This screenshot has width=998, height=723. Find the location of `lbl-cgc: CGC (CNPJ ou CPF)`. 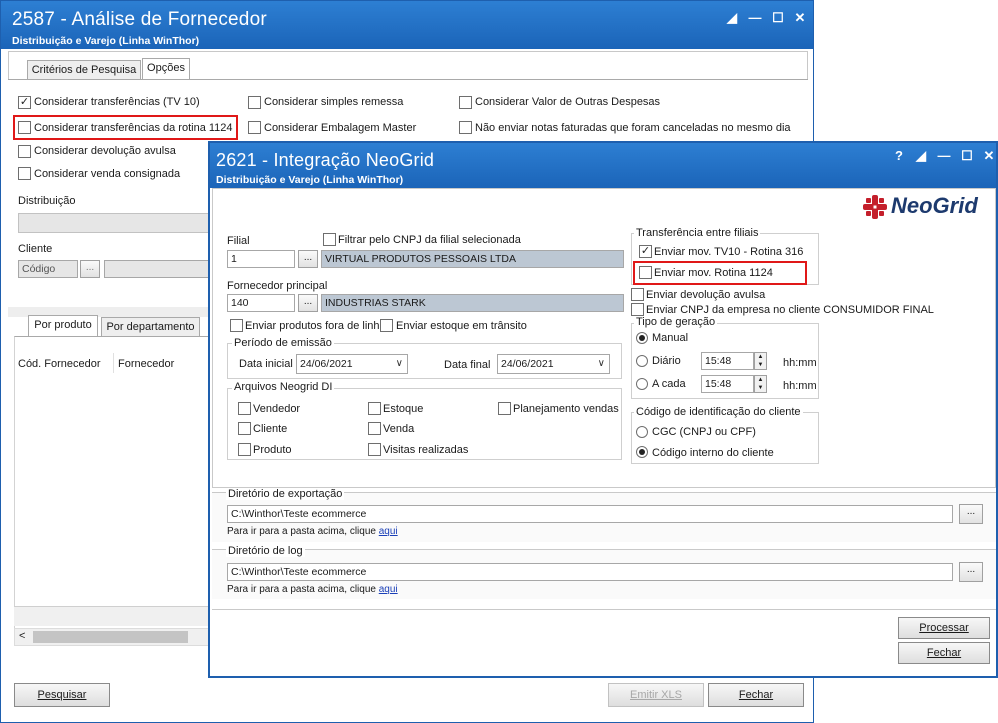

lbl-cgc: CGC (CNPJ ou CPF) is located at coordinates (704, 432).